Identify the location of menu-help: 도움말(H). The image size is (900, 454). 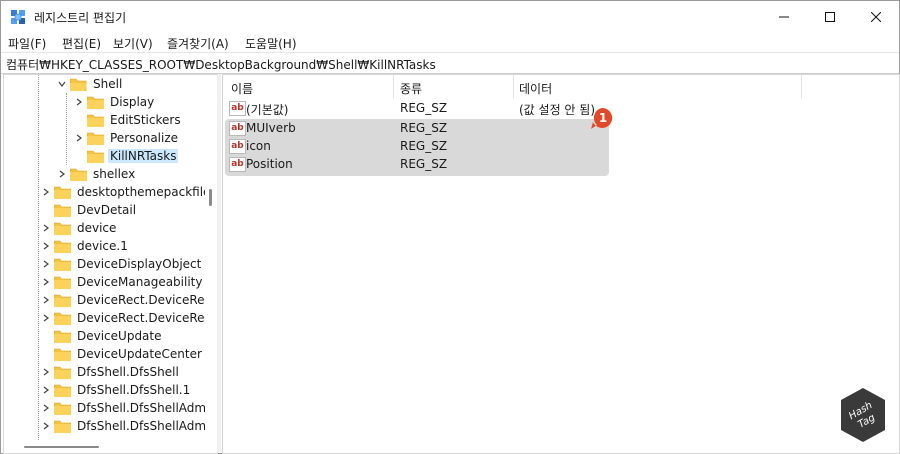
(271, 43).